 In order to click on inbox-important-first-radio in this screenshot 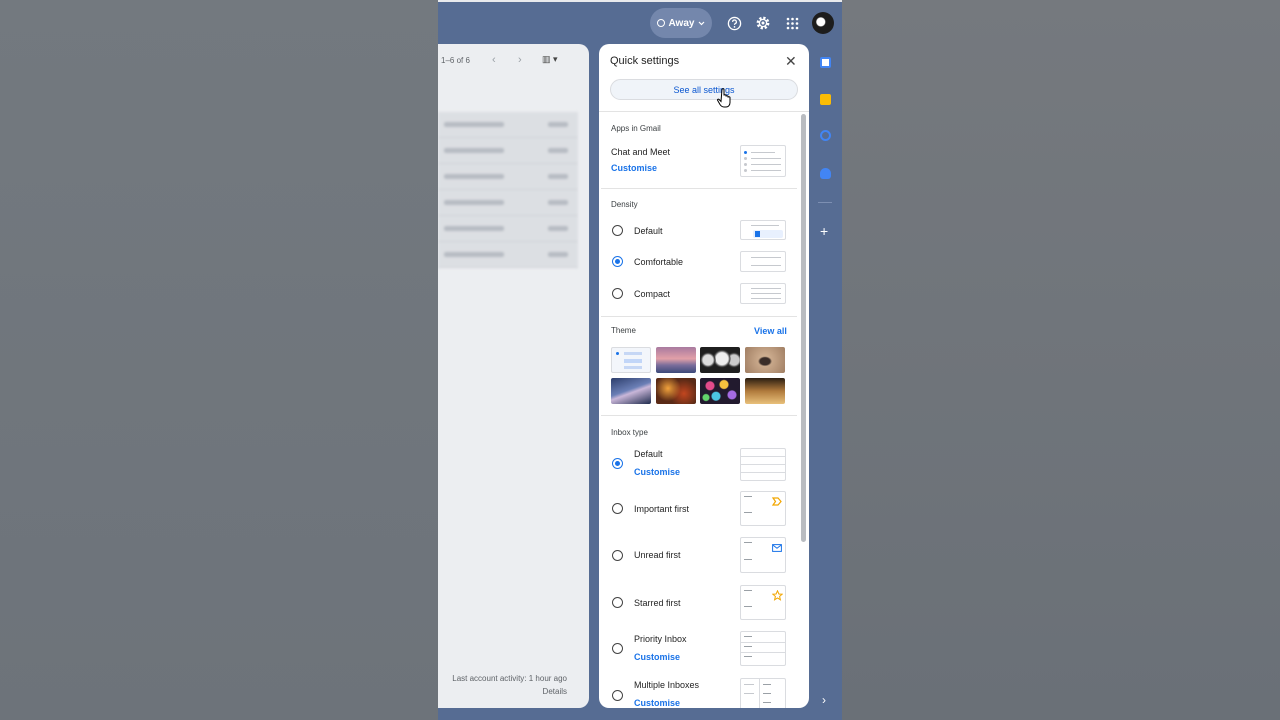, I will do `click(617, 508)`.